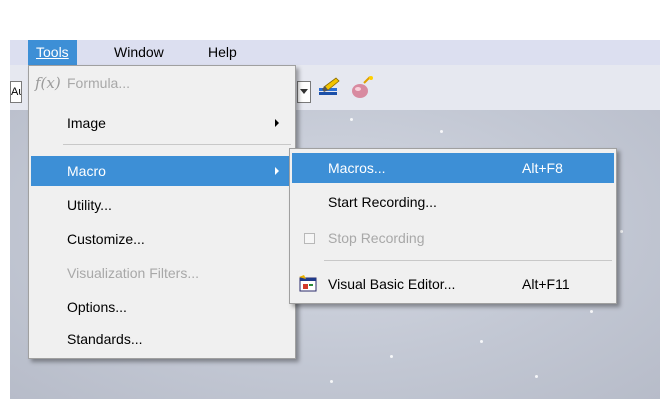 This screenshot has height=399, width=660. Describe the element at coordinates (453, 238) in the screenshot. I see `submenu-item-stop-recording: Stop Recording` at that location.